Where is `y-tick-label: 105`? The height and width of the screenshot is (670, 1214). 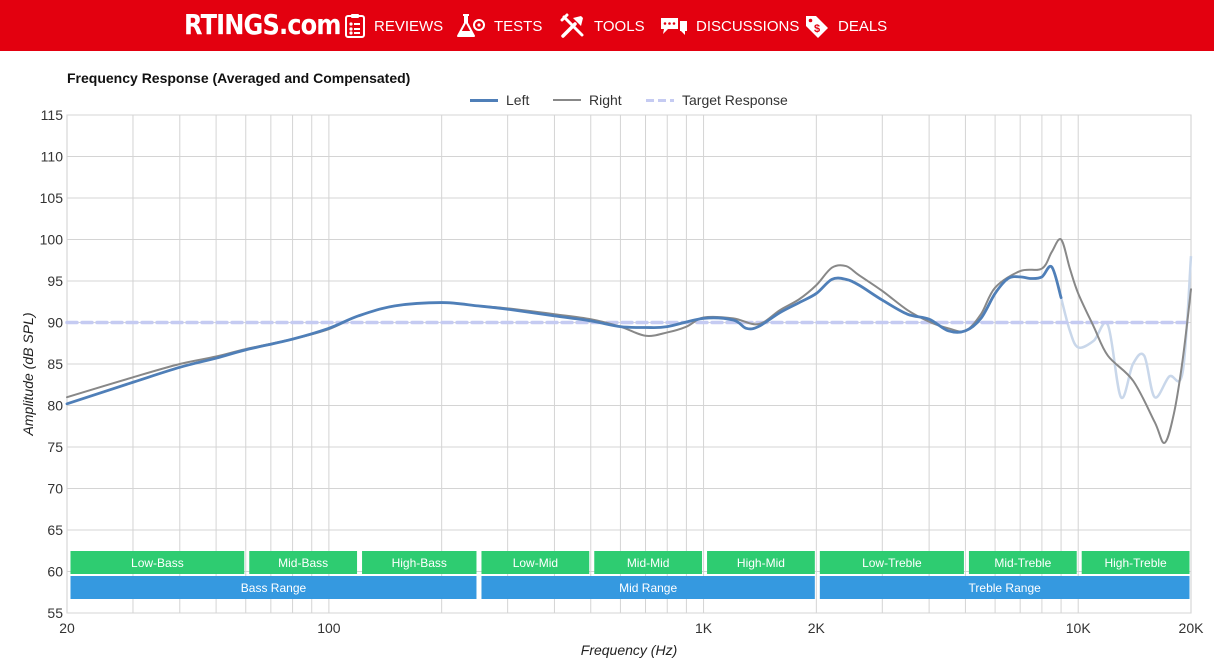 y-tick-label: 105 is located at coordinates (52, 198).